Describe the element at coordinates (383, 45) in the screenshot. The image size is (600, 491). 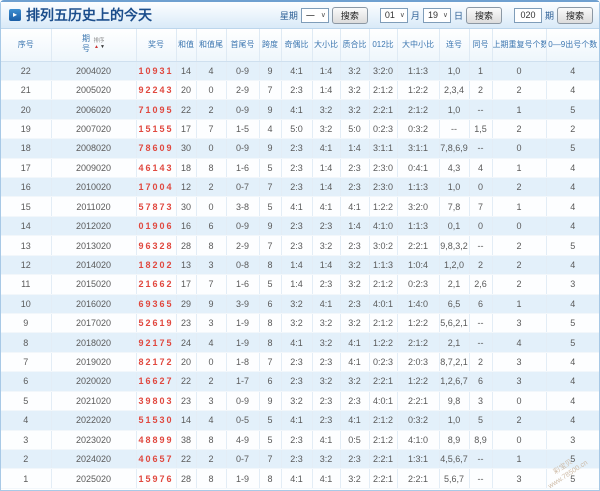
I see `column-header-10: 012比` at that location.